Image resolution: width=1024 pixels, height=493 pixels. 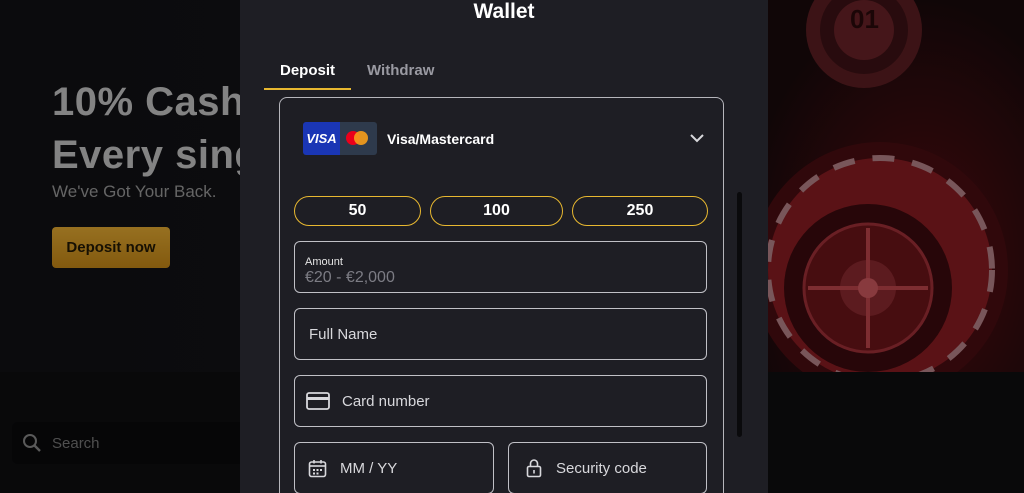 I want to click on calendar-icon, so click(x=317, y=468).